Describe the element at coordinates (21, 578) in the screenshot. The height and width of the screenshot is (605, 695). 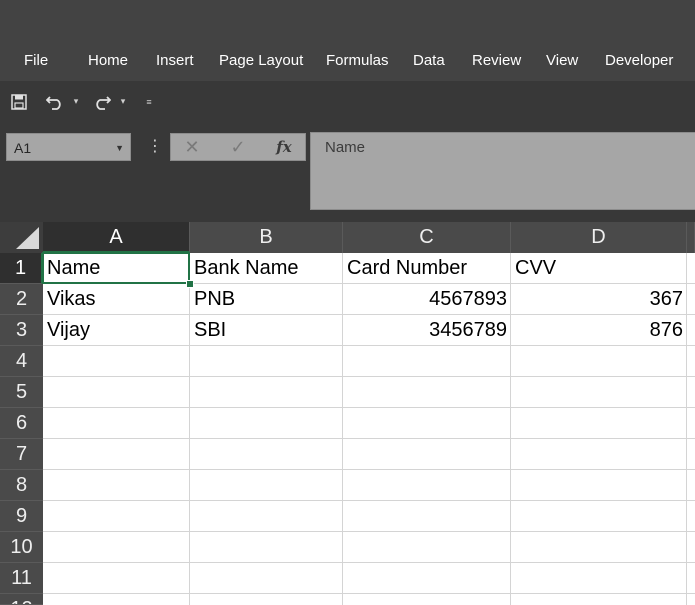
I see `row-header-11: 11` at that location.